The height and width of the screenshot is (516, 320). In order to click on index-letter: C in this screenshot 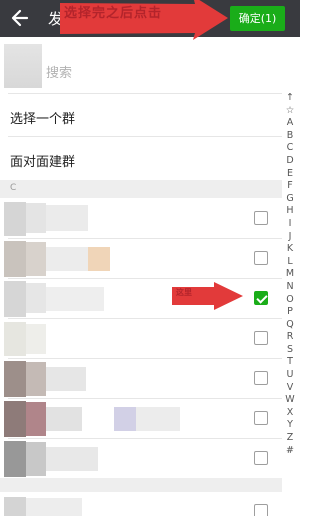, I will do `click(290, 148)`.